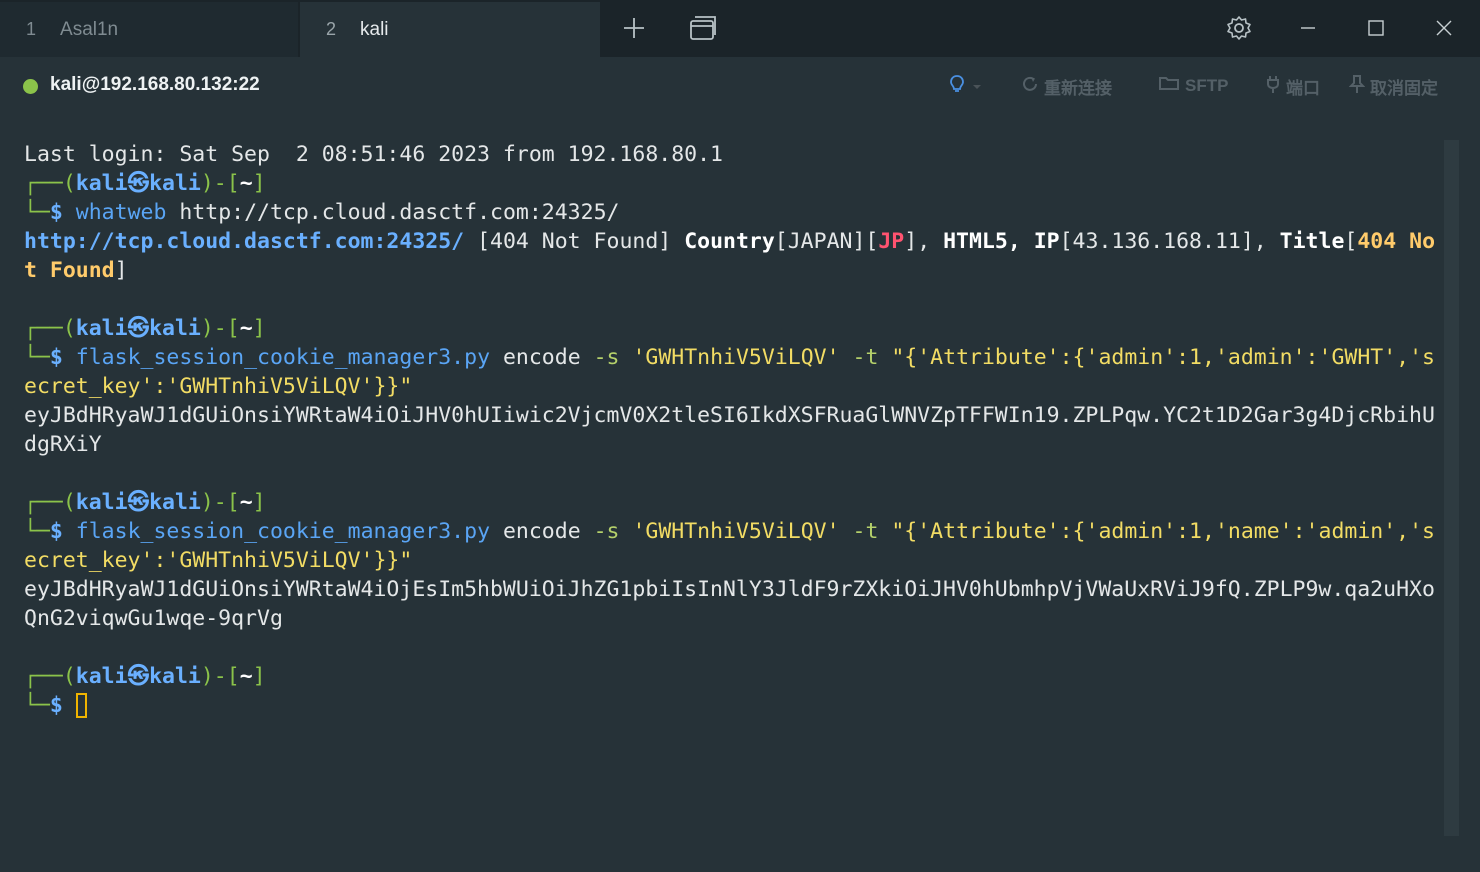 The image size is (1480, 872). I want to click on unpin-label: 取消固定, so click(1404, 88).